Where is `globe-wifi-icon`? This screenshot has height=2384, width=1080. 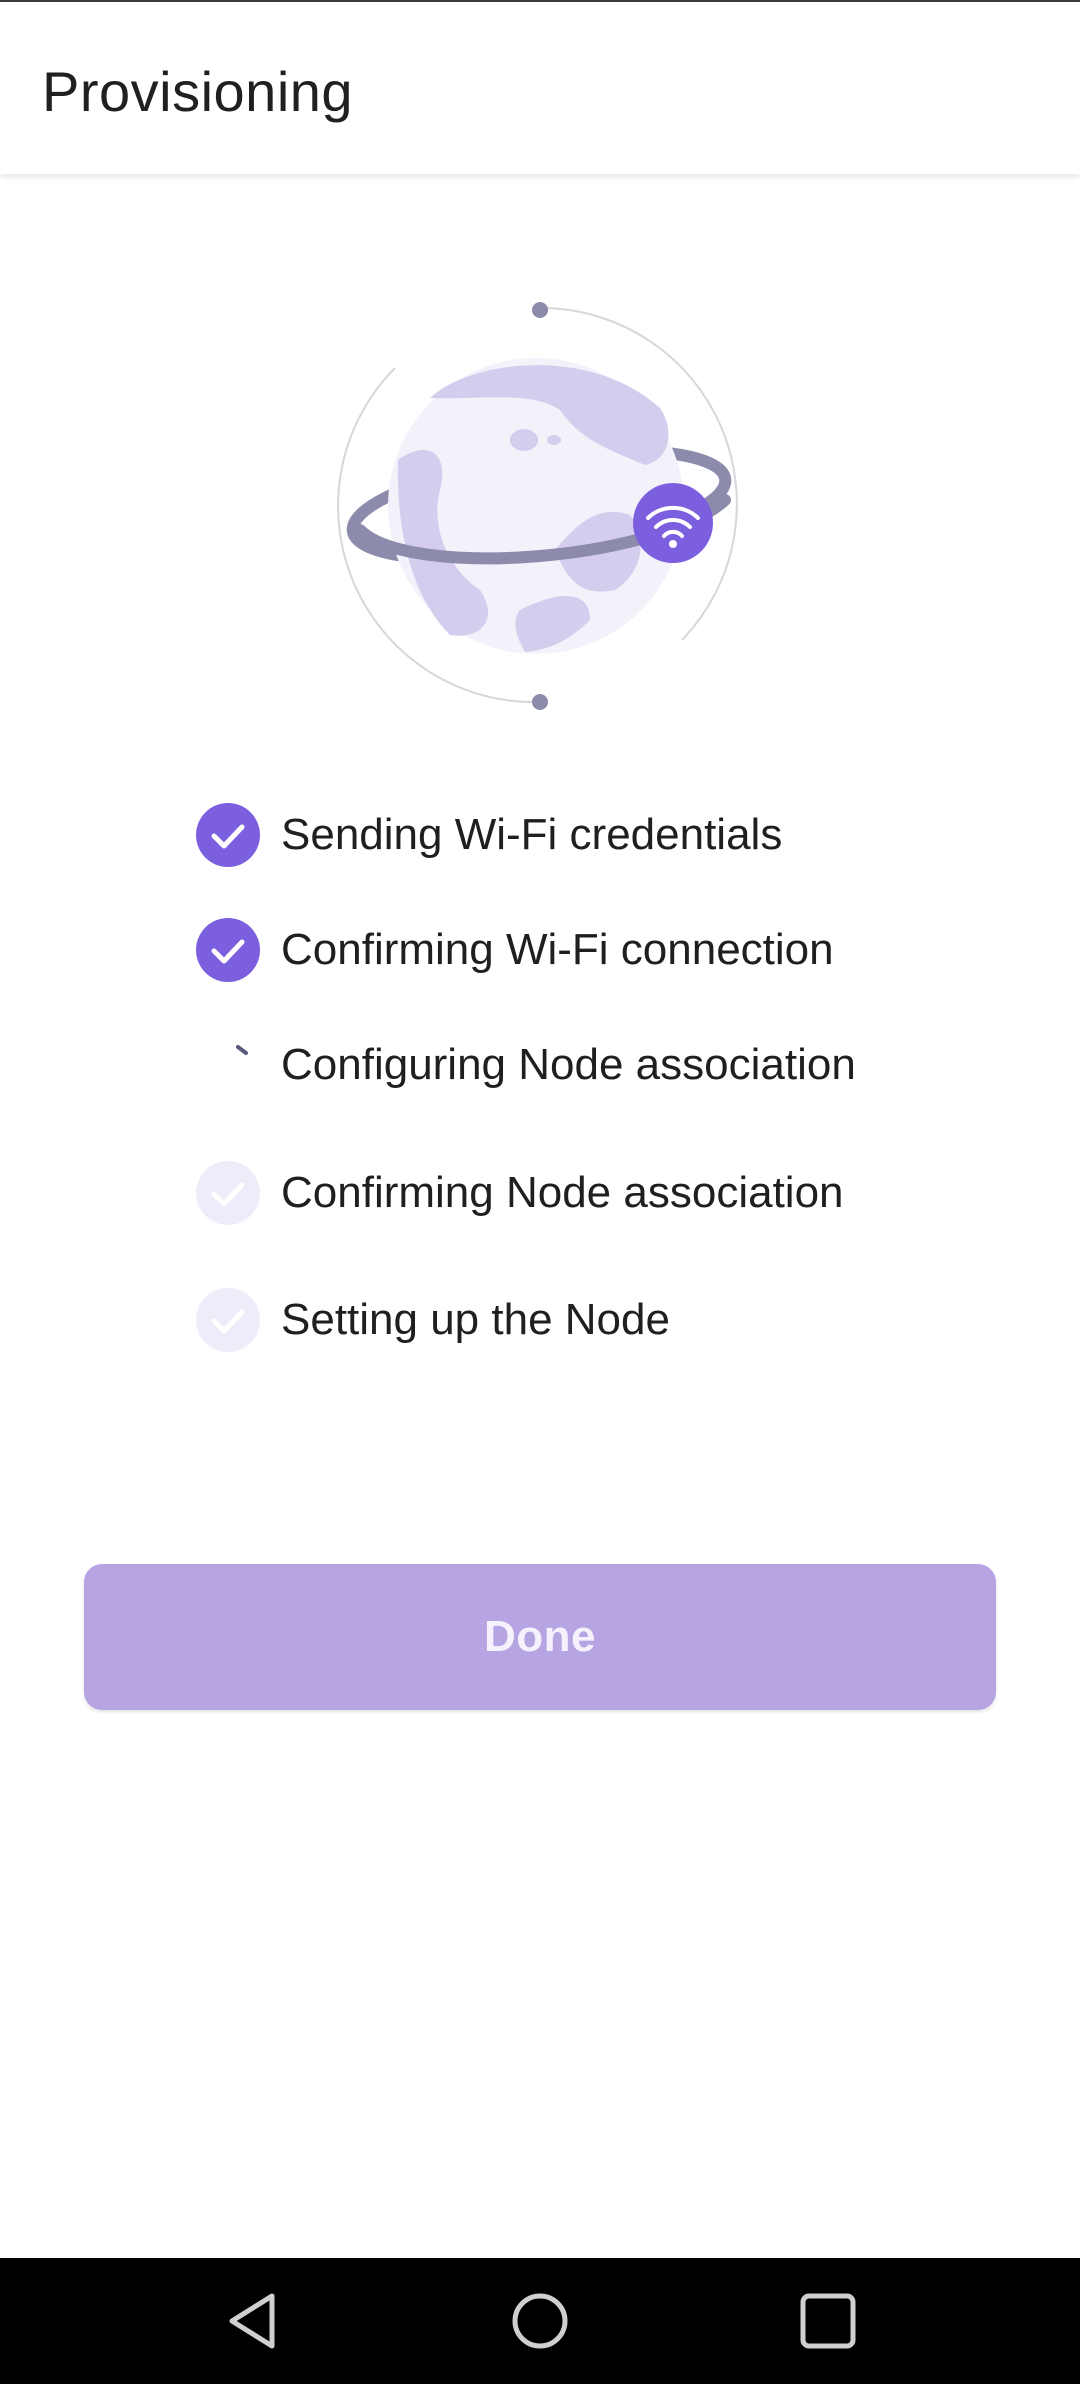
globe-wifi-icon is located at coordinates (537, 506).